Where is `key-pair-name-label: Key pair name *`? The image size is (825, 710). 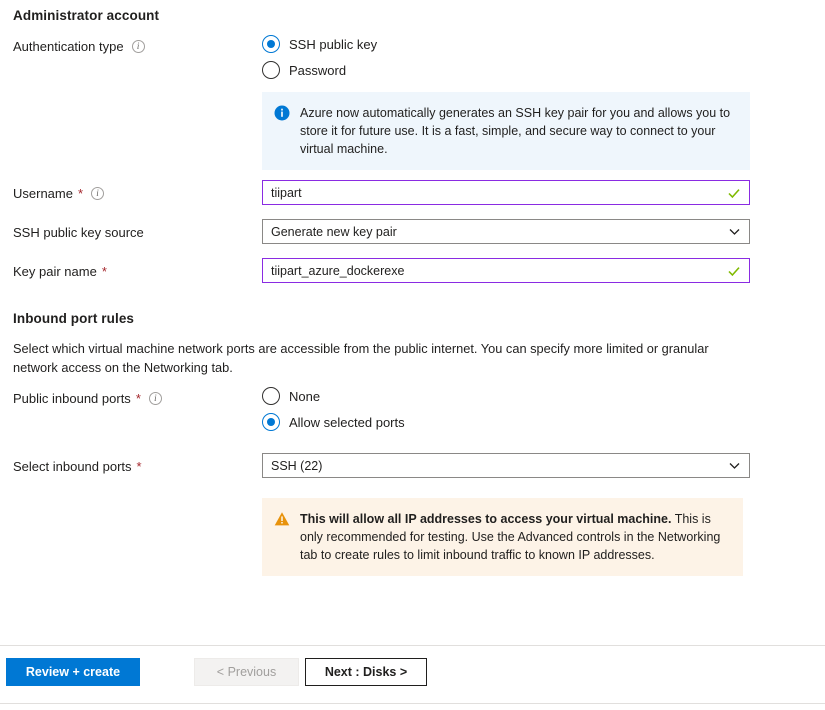
key-pair-name-label: Key pair name * is located at coordinates (60, 271).